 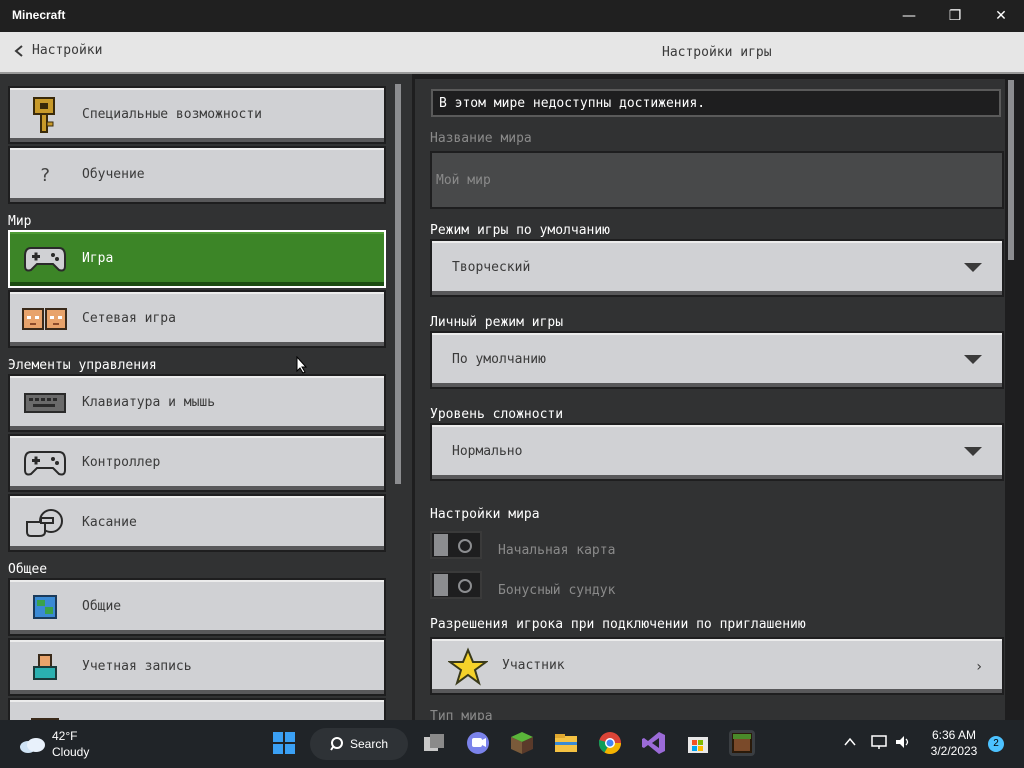 What do you see at coordinates (197, 319) in the screenshot?
I see `sidebar-item-multiplayer: Сетевая игра` at bounding box center [197, 319].